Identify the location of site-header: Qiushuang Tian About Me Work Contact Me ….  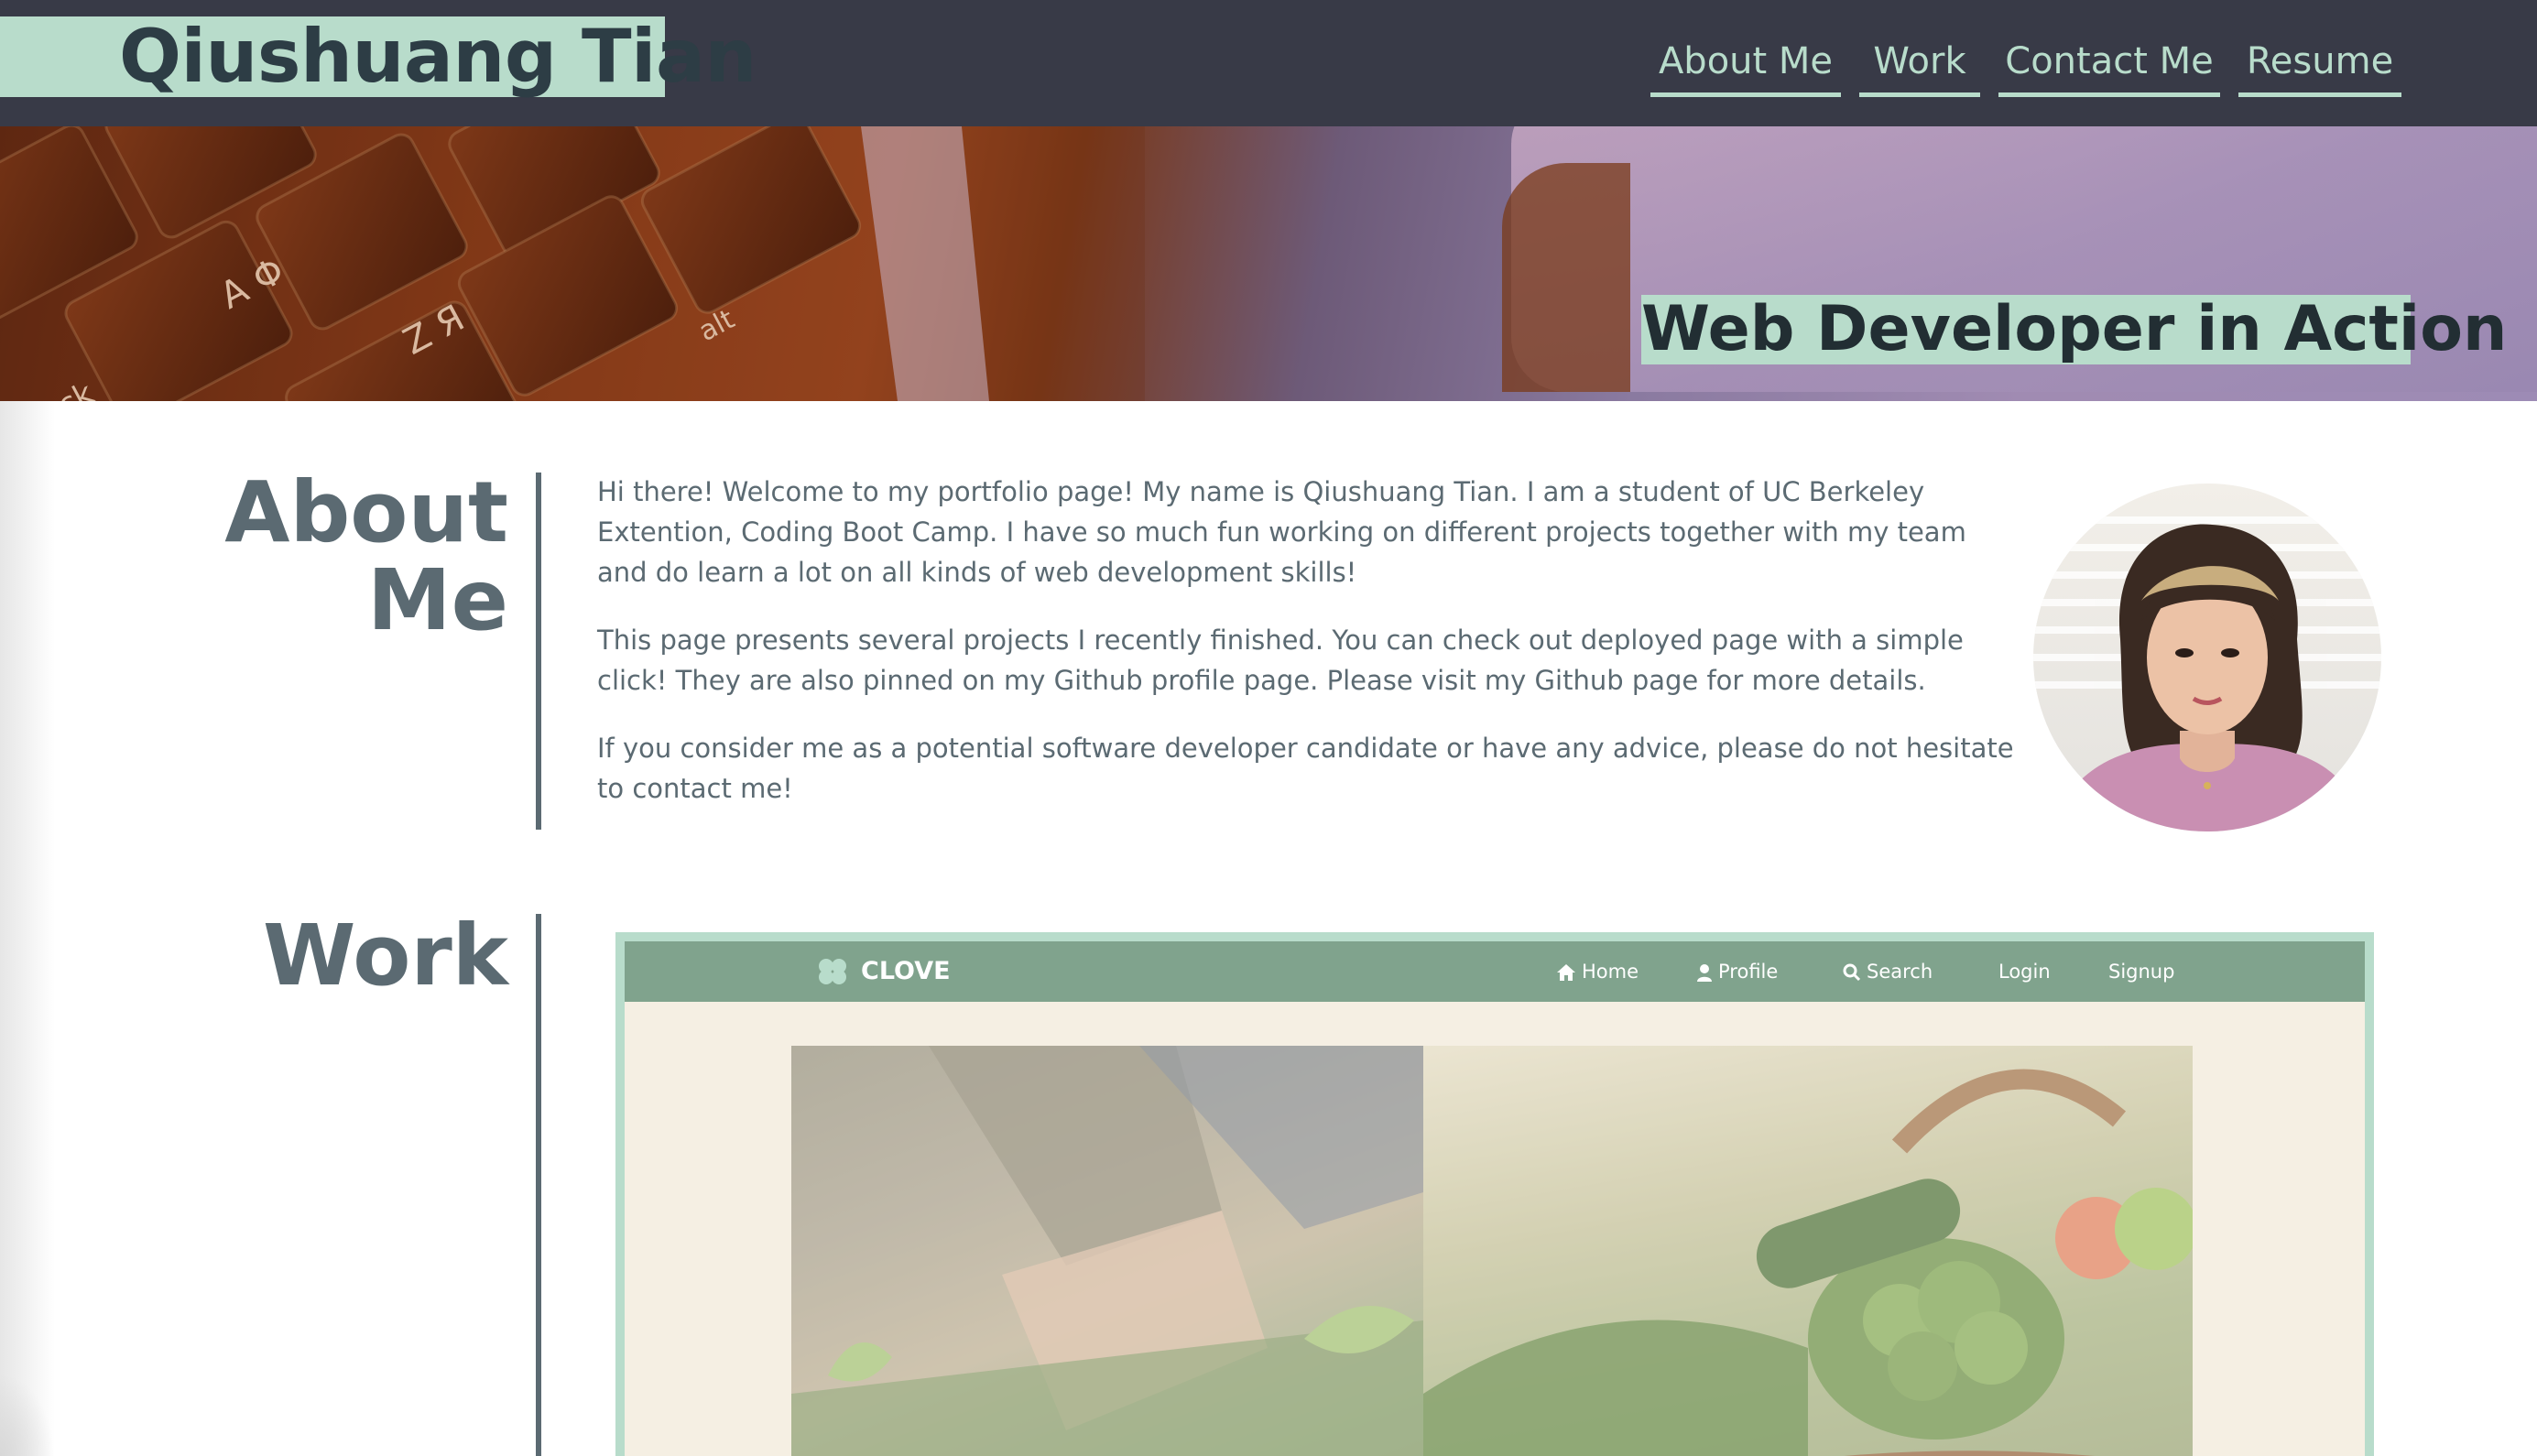
(1268, 63).